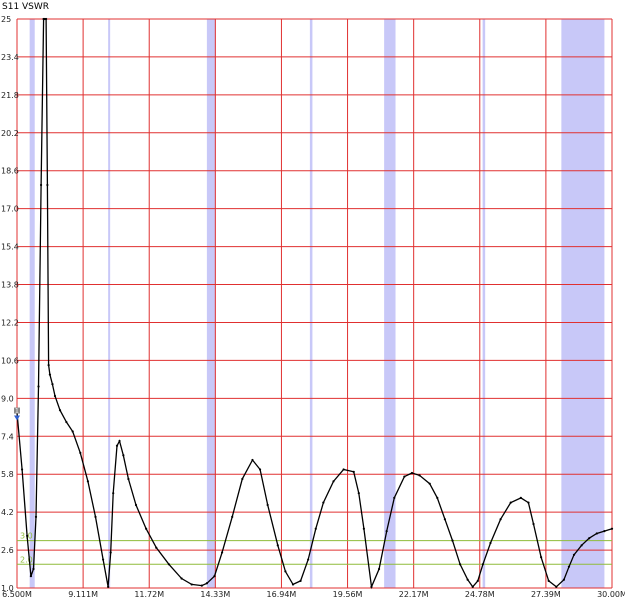  Describe the element at coordinates (611, 594) in the screenshot. I see `x-tick-label: 30.00M` at that location.